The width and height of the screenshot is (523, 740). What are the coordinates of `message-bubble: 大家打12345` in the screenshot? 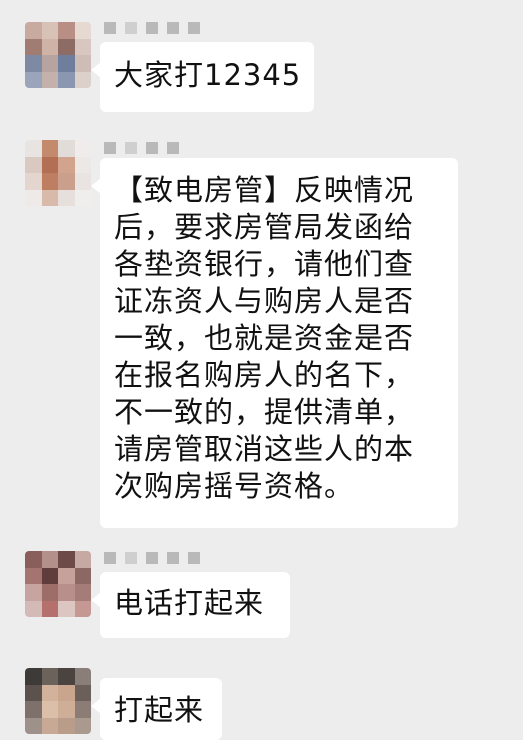 It's located at (202, 77).